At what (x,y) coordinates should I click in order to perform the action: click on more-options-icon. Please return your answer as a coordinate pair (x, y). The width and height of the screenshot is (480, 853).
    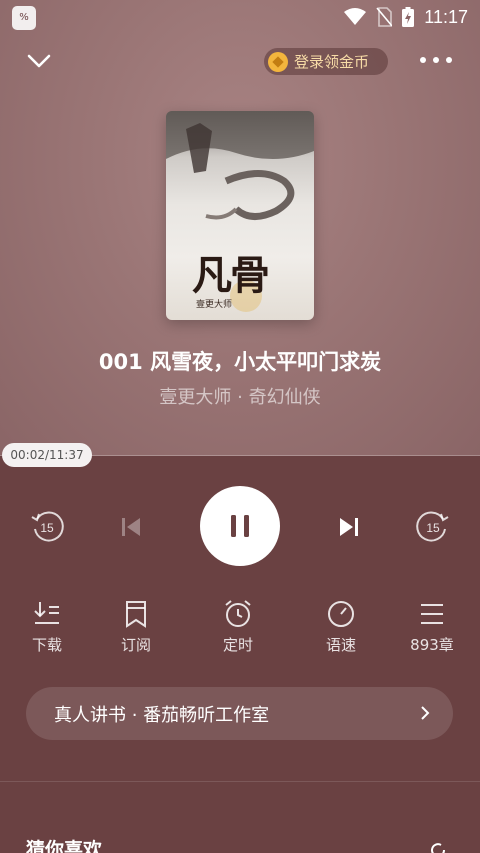
    Looking at the image, I should click on (436, 61).